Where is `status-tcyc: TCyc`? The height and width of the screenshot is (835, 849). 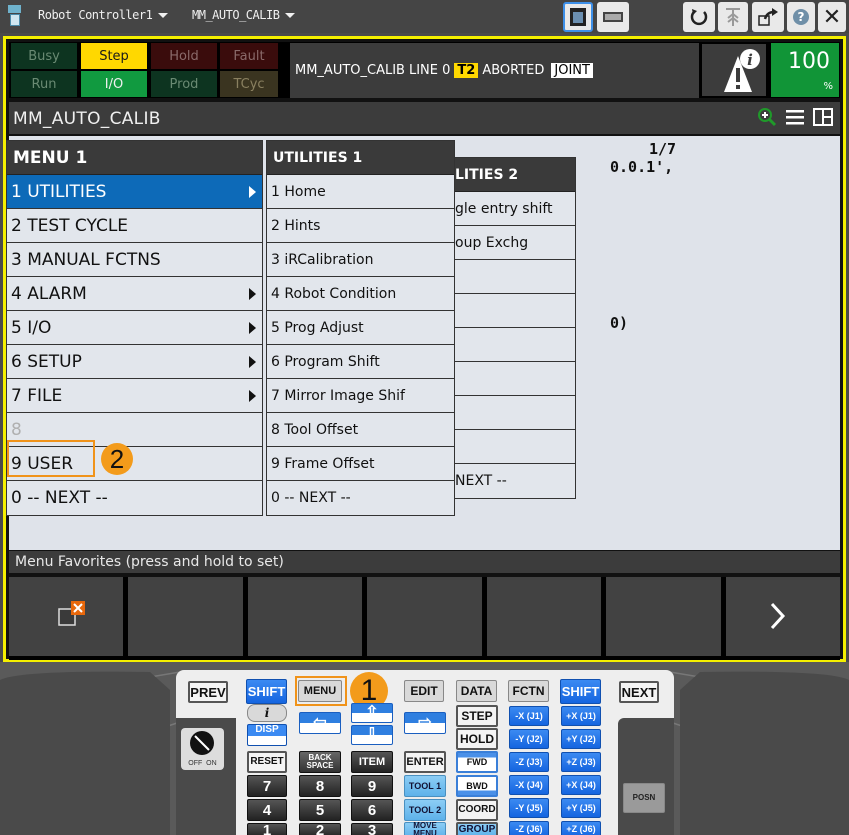 status-tcyc: TCyc is located at coordinates (249, 84).